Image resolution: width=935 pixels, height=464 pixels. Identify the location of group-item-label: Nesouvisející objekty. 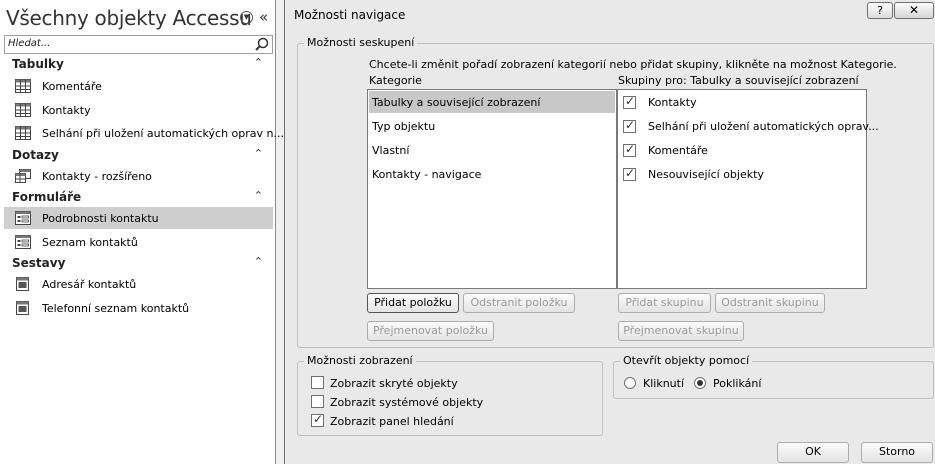
(706, 174).